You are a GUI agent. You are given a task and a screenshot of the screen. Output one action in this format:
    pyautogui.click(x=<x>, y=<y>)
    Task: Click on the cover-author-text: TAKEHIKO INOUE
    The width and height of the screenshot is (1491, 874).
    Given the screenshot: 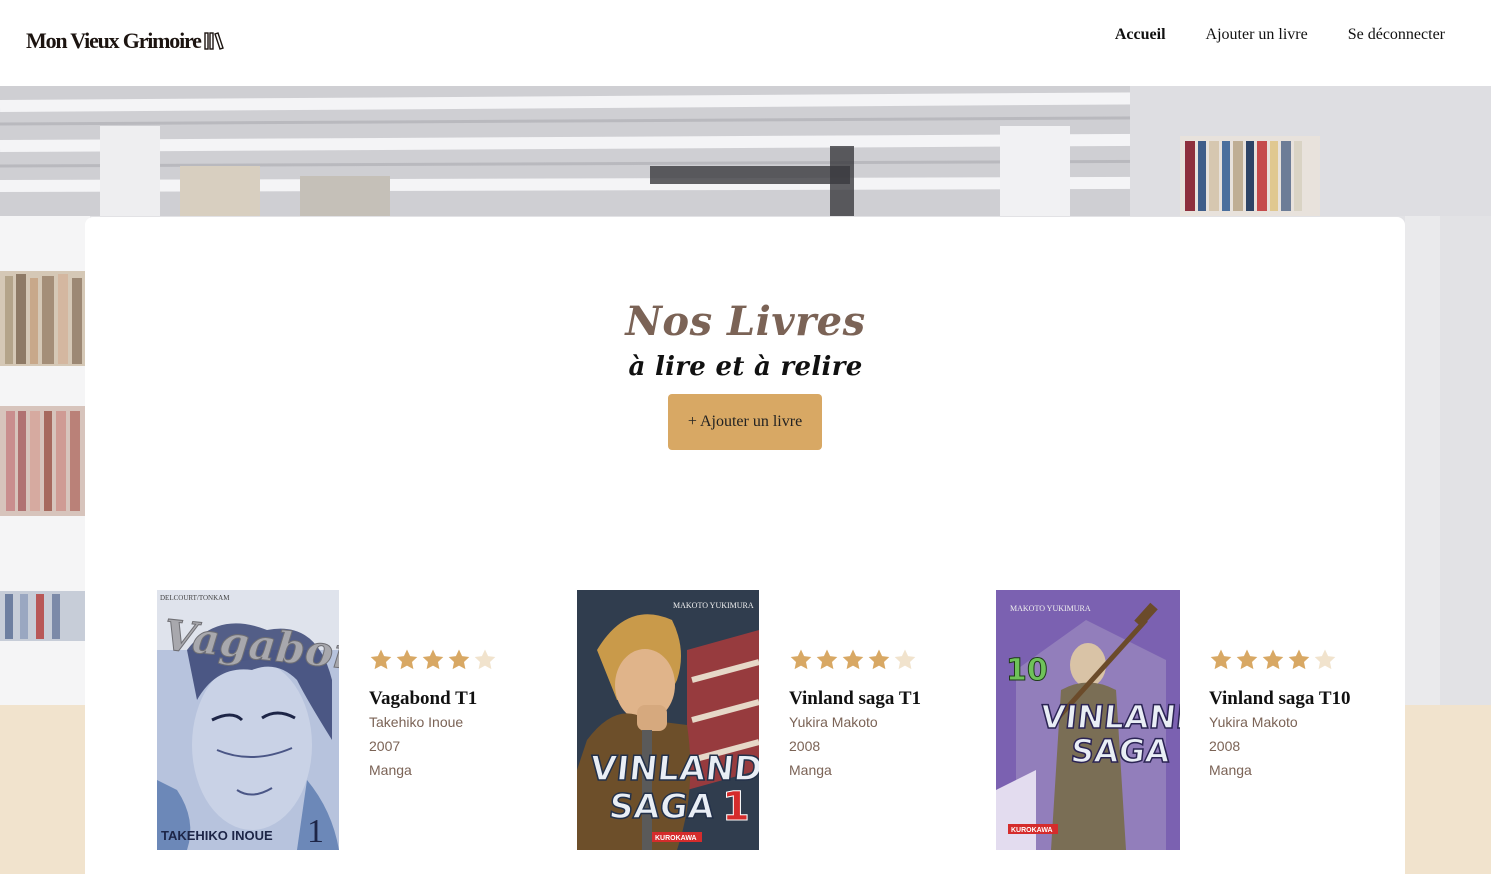 What is the action you would take?
    pyautogui.click(x=217, y=835)
    